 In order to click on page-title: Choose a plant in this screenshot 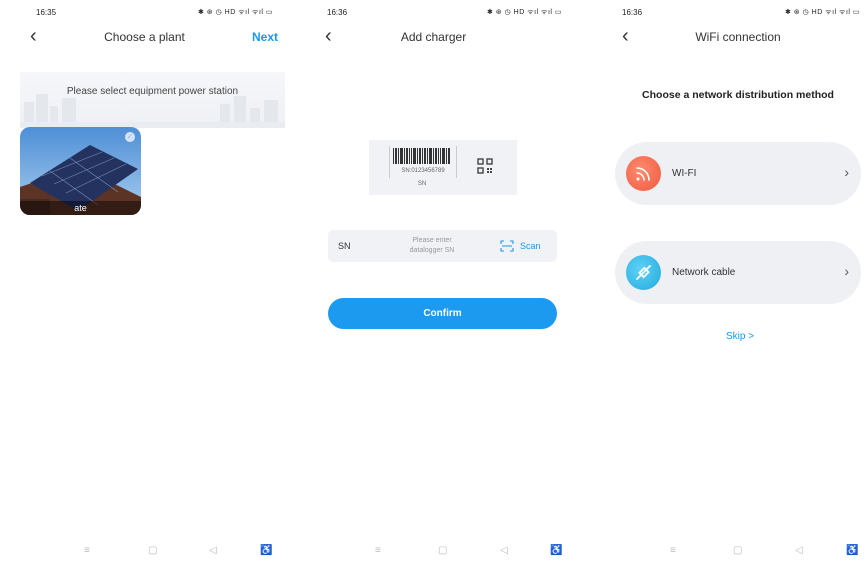, I will do `click(144, 37)`.